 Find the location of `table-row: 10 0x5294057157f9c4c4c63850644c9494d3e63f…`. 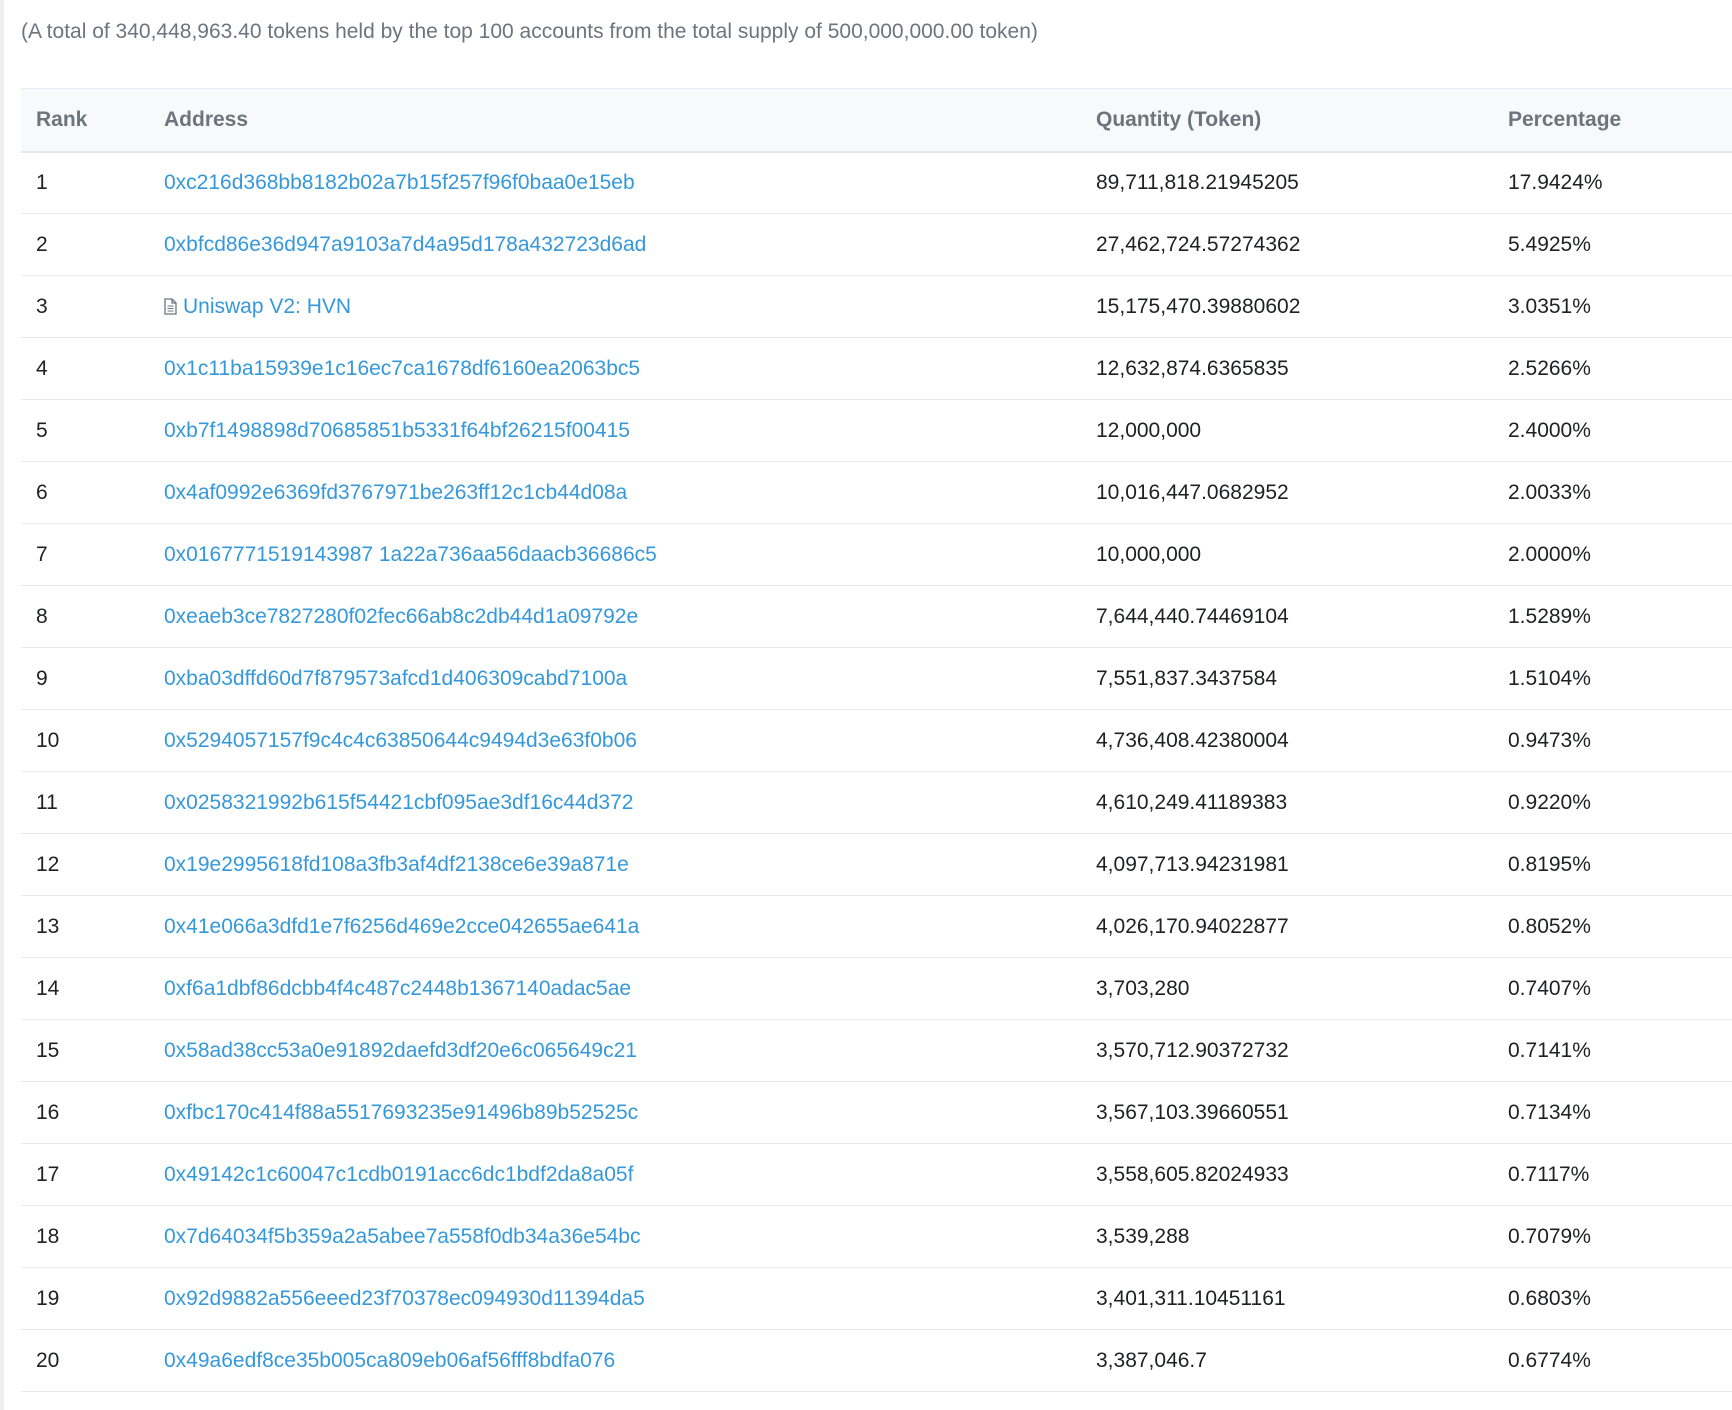

table-row: 10 0x5294057157f9c4c4c63850644c9494d3e63f… is located at coordinates (876, 741).